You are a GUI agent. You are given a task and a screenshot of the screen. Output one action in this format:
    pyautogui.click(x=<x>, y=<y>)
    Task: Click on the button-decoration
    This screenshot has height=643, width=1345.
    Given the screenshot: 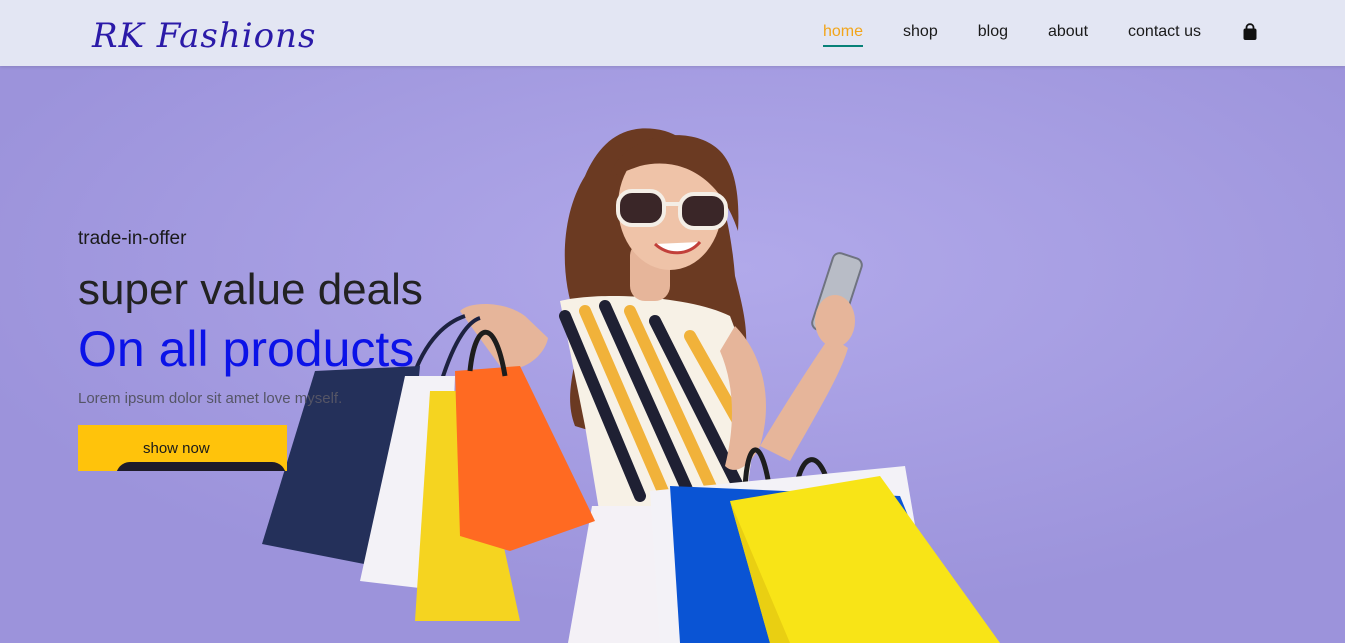 What is the action you would take?
    pyautogui.click(x=201, y=466)
    